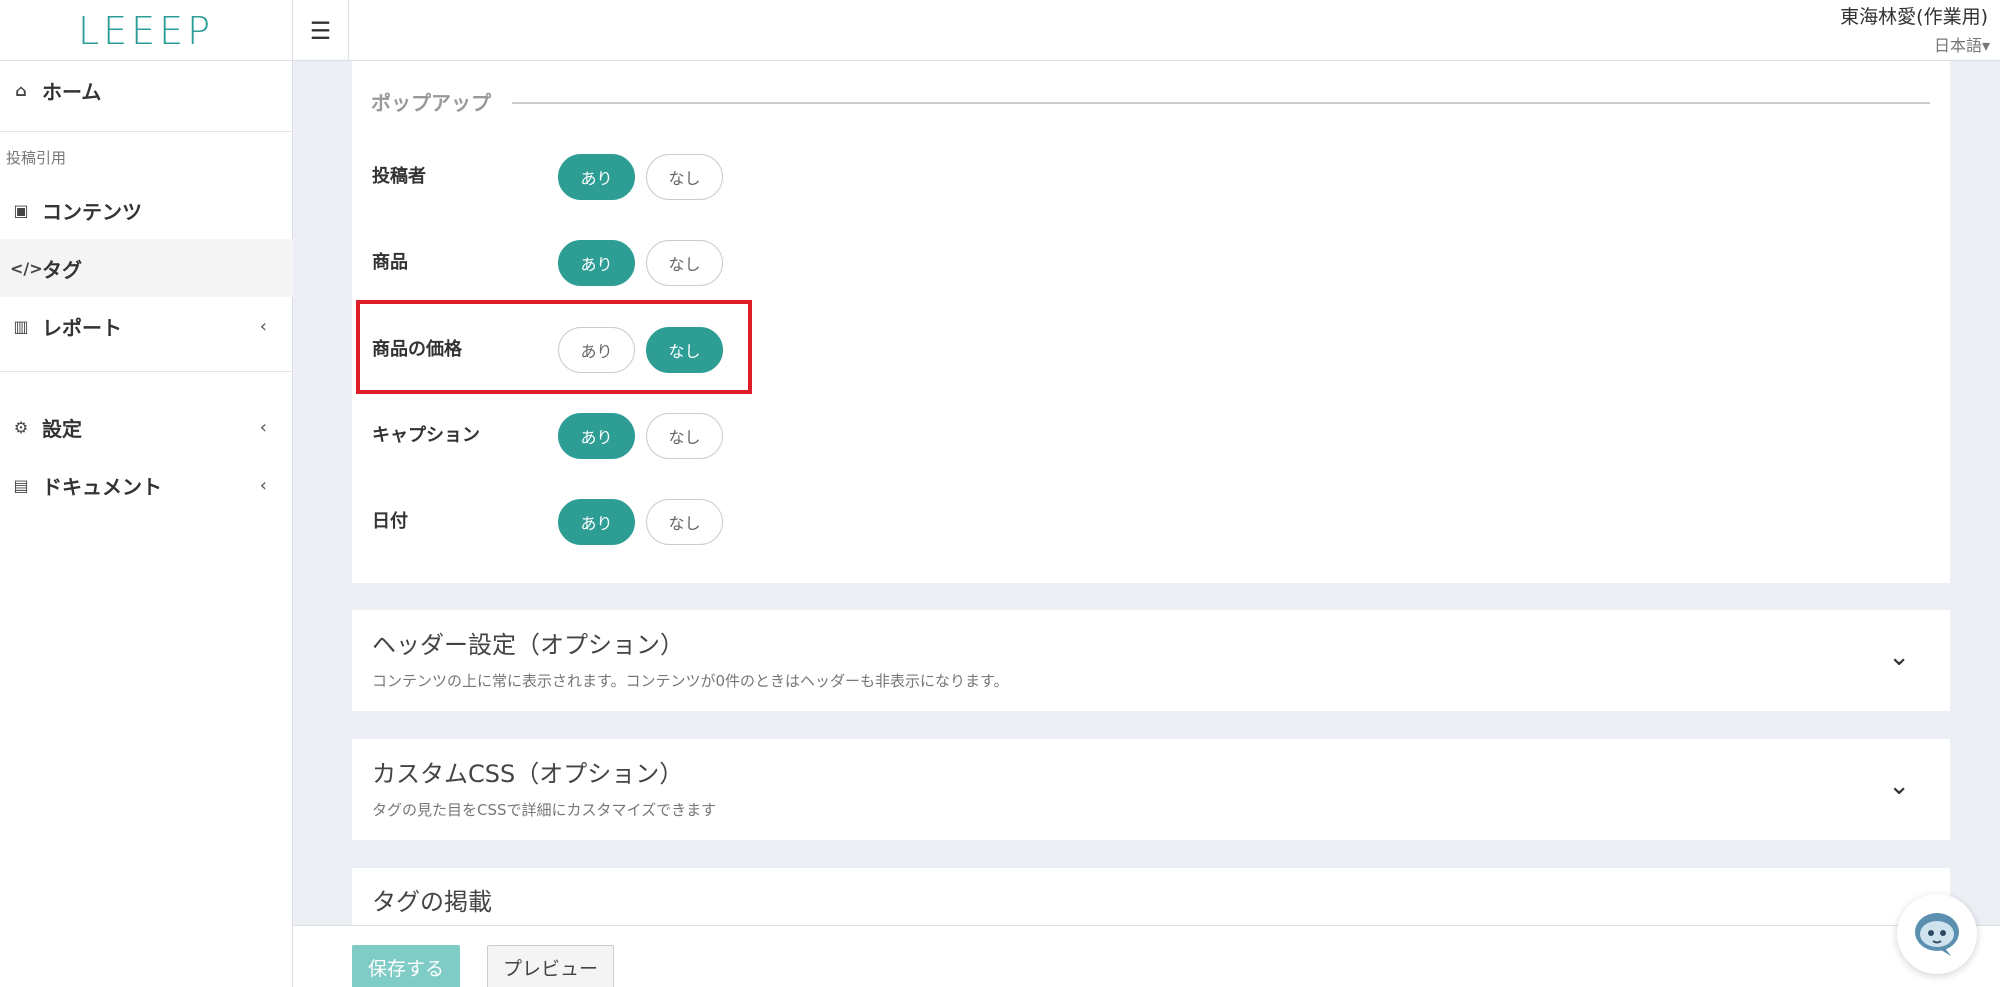  I want to click on sidebar-item-label: タグ, so click(62, 269).